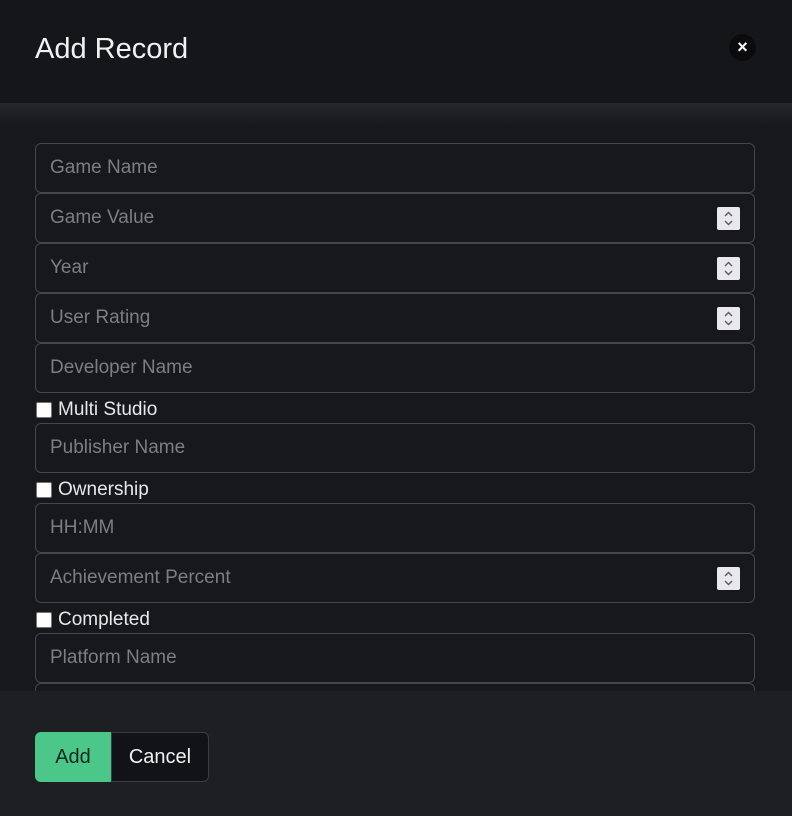  I want to click on ownership-checkbox, so click(44, 490).